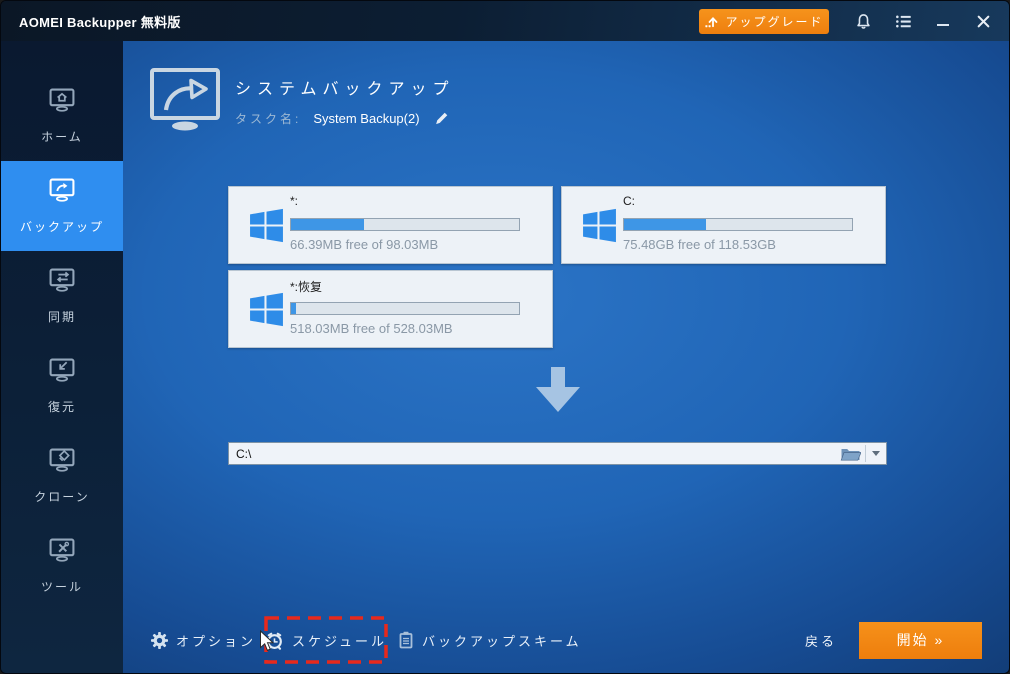  What do you see at coordinates (345, 89) in the screenshot?
I see `page-title: システムバックアップ` at bounding box center [345, 89].